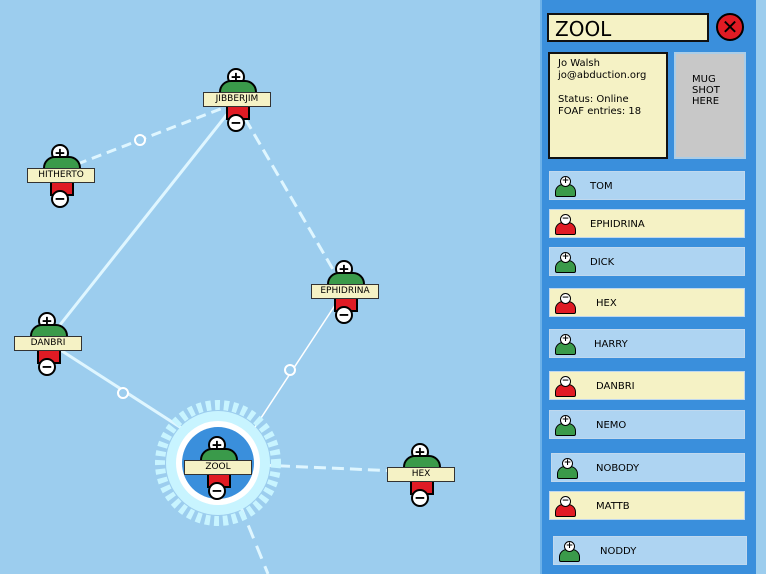 The image size is (766, 574). What do you see at coordinates (647, 343) in the screenshot?
I see `person-row-harry: + HARRY` at bounding box center [647, 343].